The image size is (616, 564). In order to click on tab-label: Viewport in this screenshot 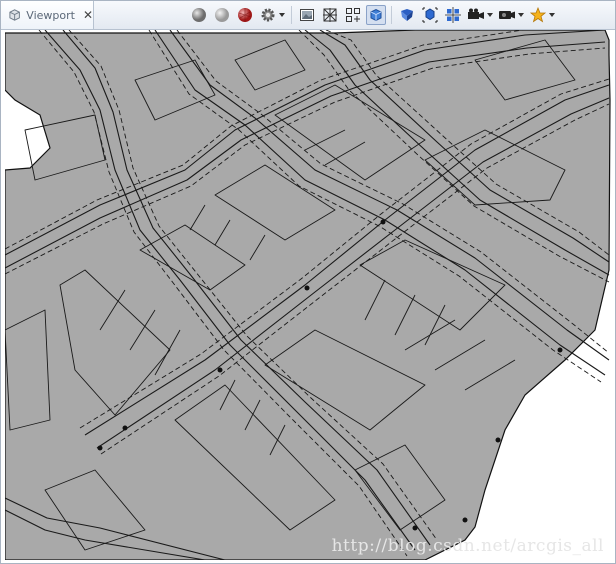, I will do `click(50, 15)`.